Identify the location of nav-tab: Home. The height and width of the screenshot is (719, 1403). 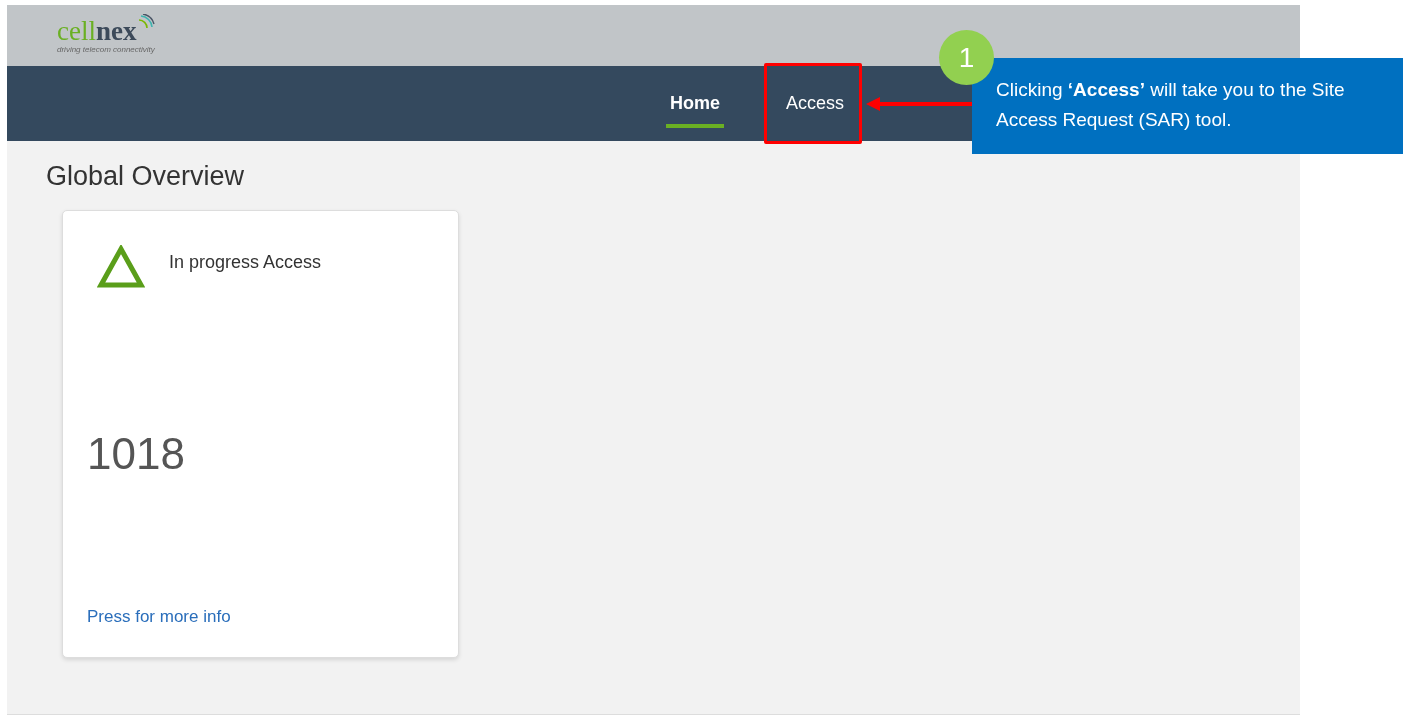
(694, 105).